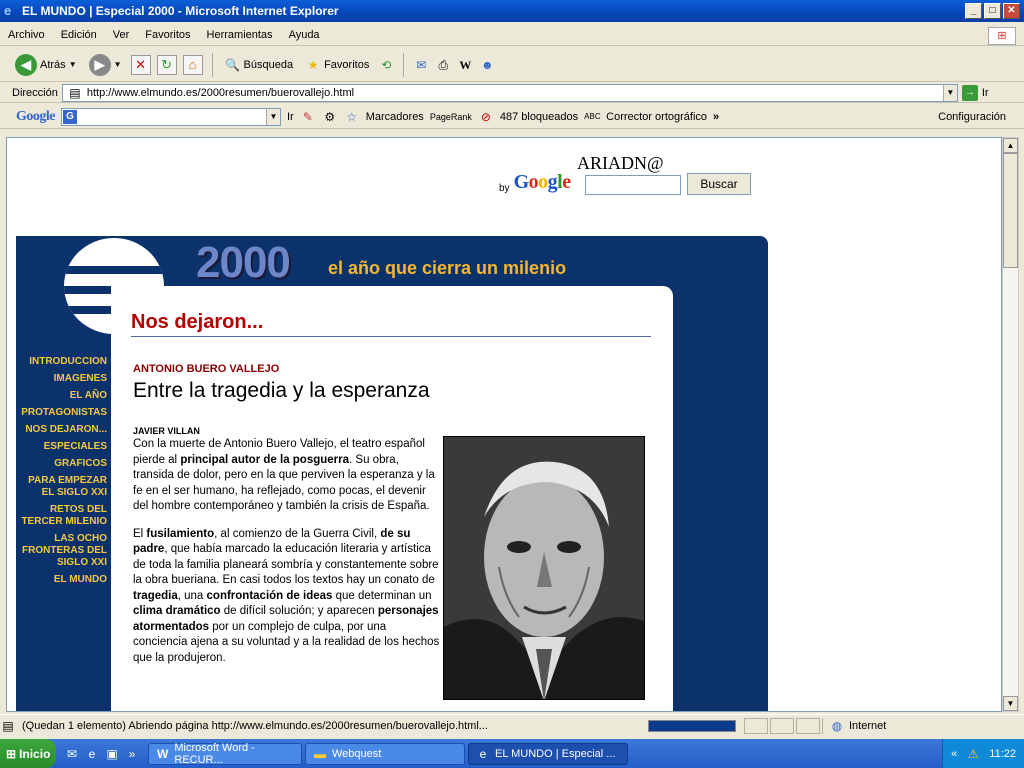  What do you see at coordinates (36, 117) in the screenshot?
I see `google-toolbar-logo: Google` at bounding box center [36, 117].